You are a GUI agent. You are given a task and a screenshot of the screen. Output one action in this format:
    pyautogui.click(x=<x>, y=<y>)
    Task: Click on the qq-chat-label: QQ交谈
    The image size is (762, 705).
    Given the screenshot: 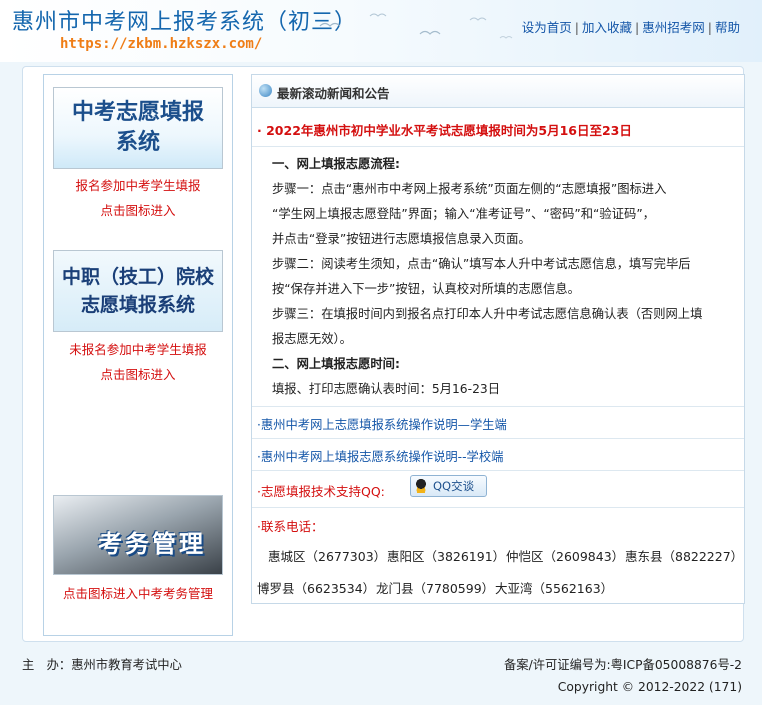 What is the action you would take?
    pyautogui.click(x=454, y=486)
    